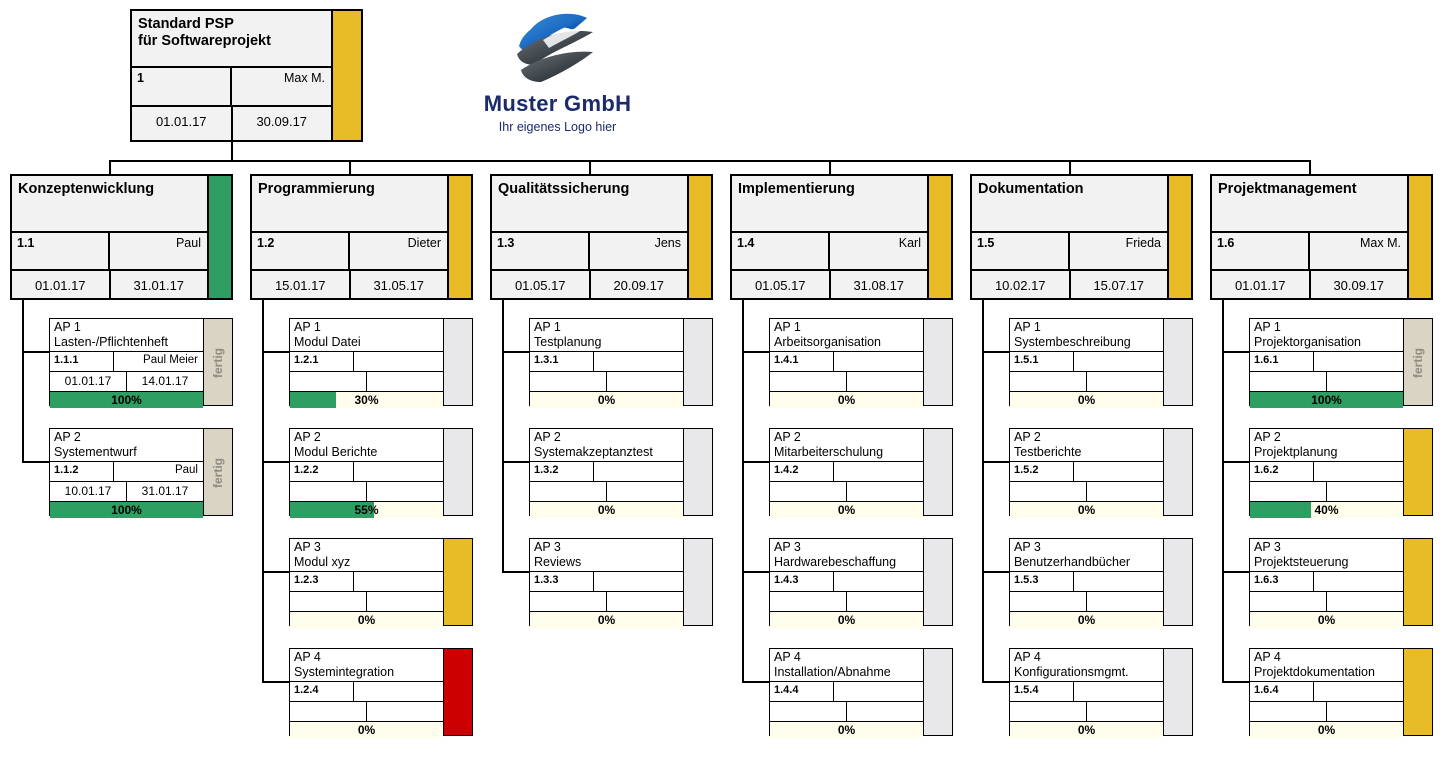 The height and width of the screenshot is (757, 1451). What do you see at coordinates (1261, 284) in the screenshot?
I see `phase-start-date: 01.01.17` at bounding box center [1261, 284].